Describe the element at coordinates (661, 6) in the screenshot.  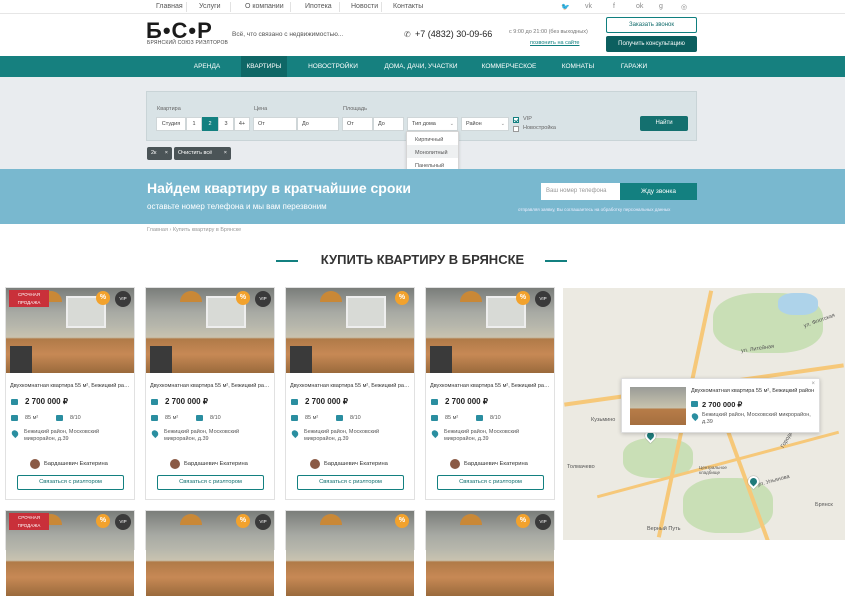
I see `google-plus-icon: g` at that location.